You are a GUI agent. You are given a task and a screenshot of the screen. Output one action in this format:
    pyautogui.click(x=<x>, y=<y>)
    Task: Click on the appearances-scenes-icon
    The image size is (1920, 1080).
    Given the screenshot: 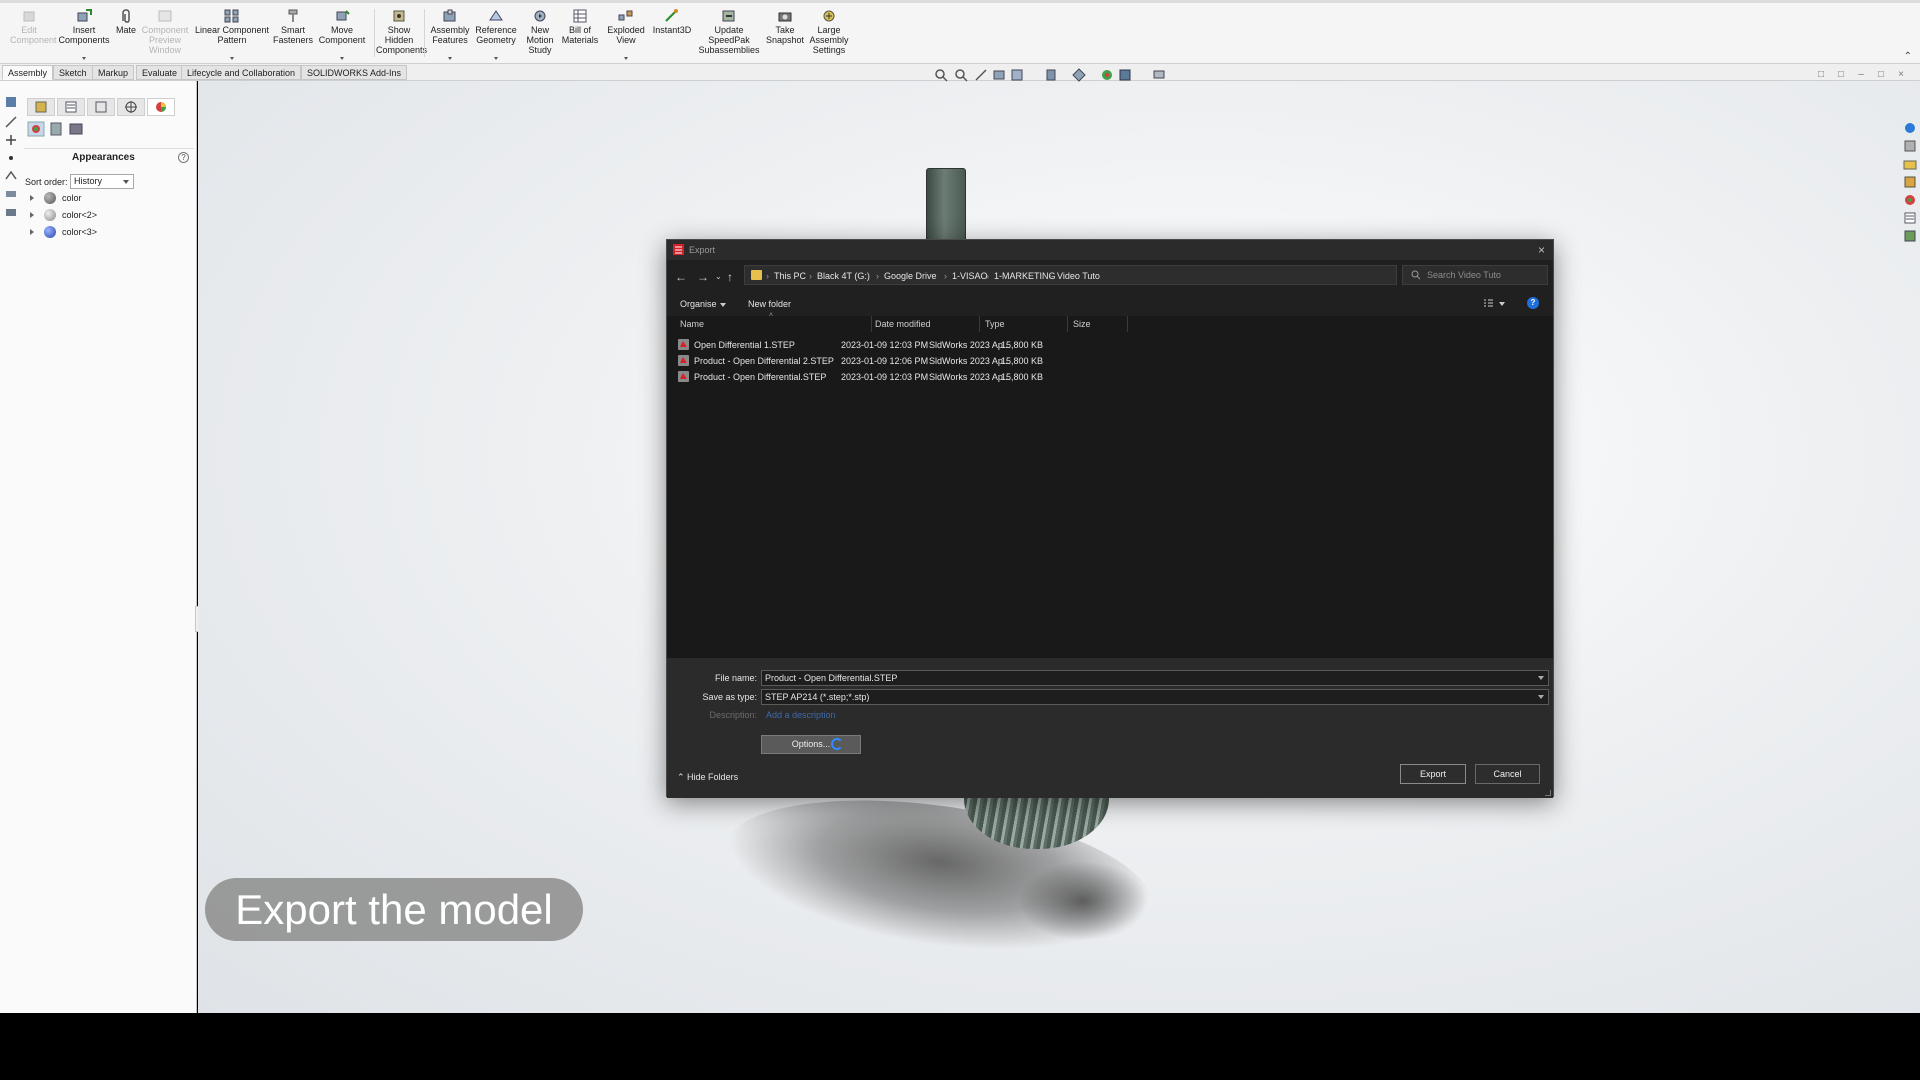 What is the action you would take?
    pyautogui.click(x=1910, y=200)
    